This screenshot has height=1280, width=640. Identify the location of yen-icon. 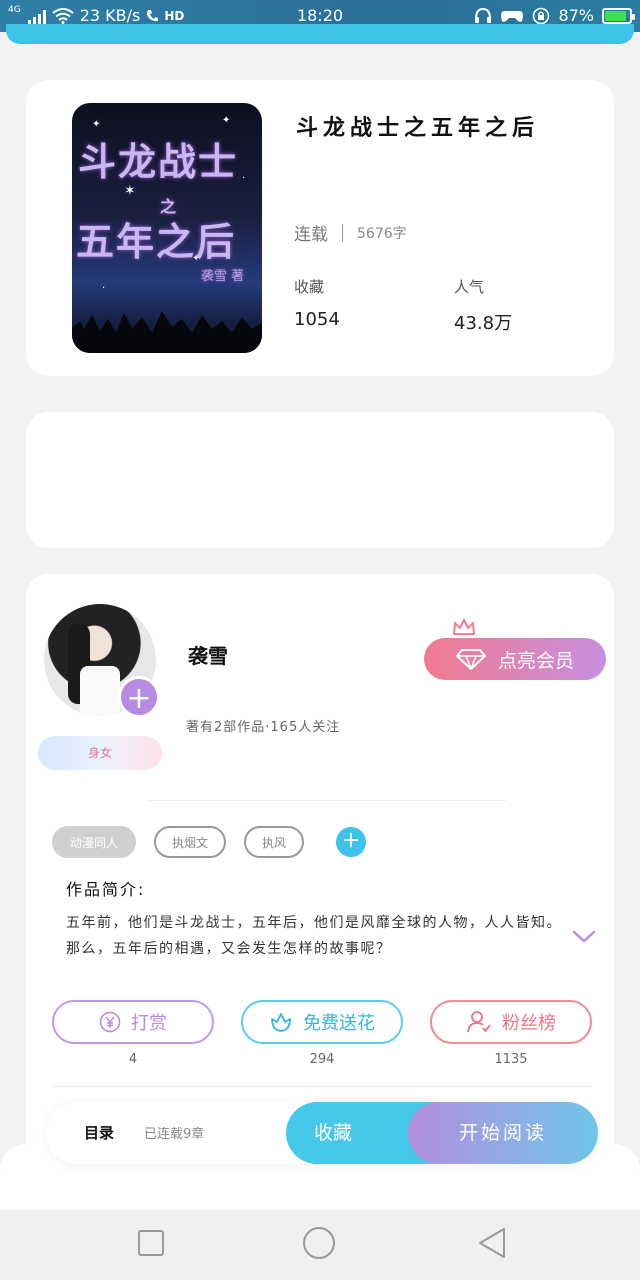
(110, 1022).